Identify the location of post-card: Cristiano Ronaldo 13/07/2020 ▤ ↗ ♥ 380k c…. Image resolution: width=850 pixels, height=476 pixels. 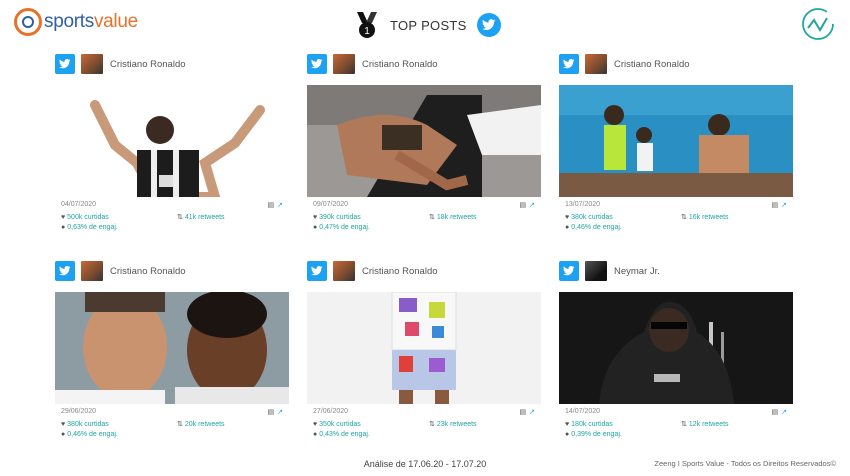
(676, 143).